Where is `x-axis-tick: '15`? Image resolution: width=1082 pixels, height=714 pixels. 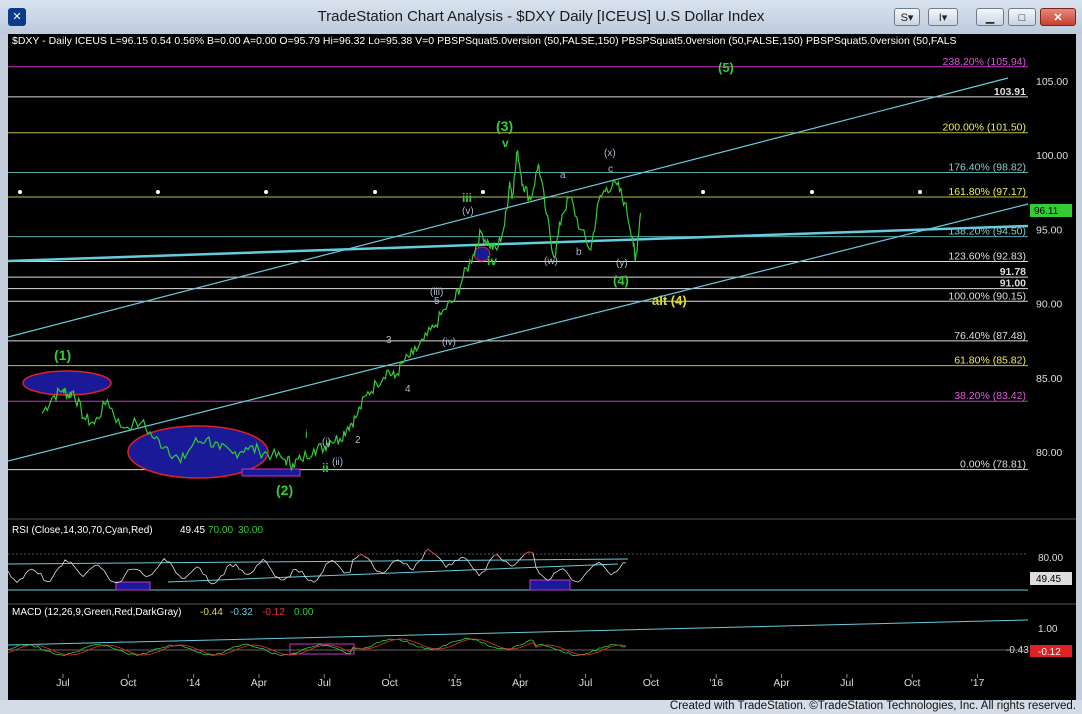
x-axis-tick: '15 is located at coordinates (455, 683).